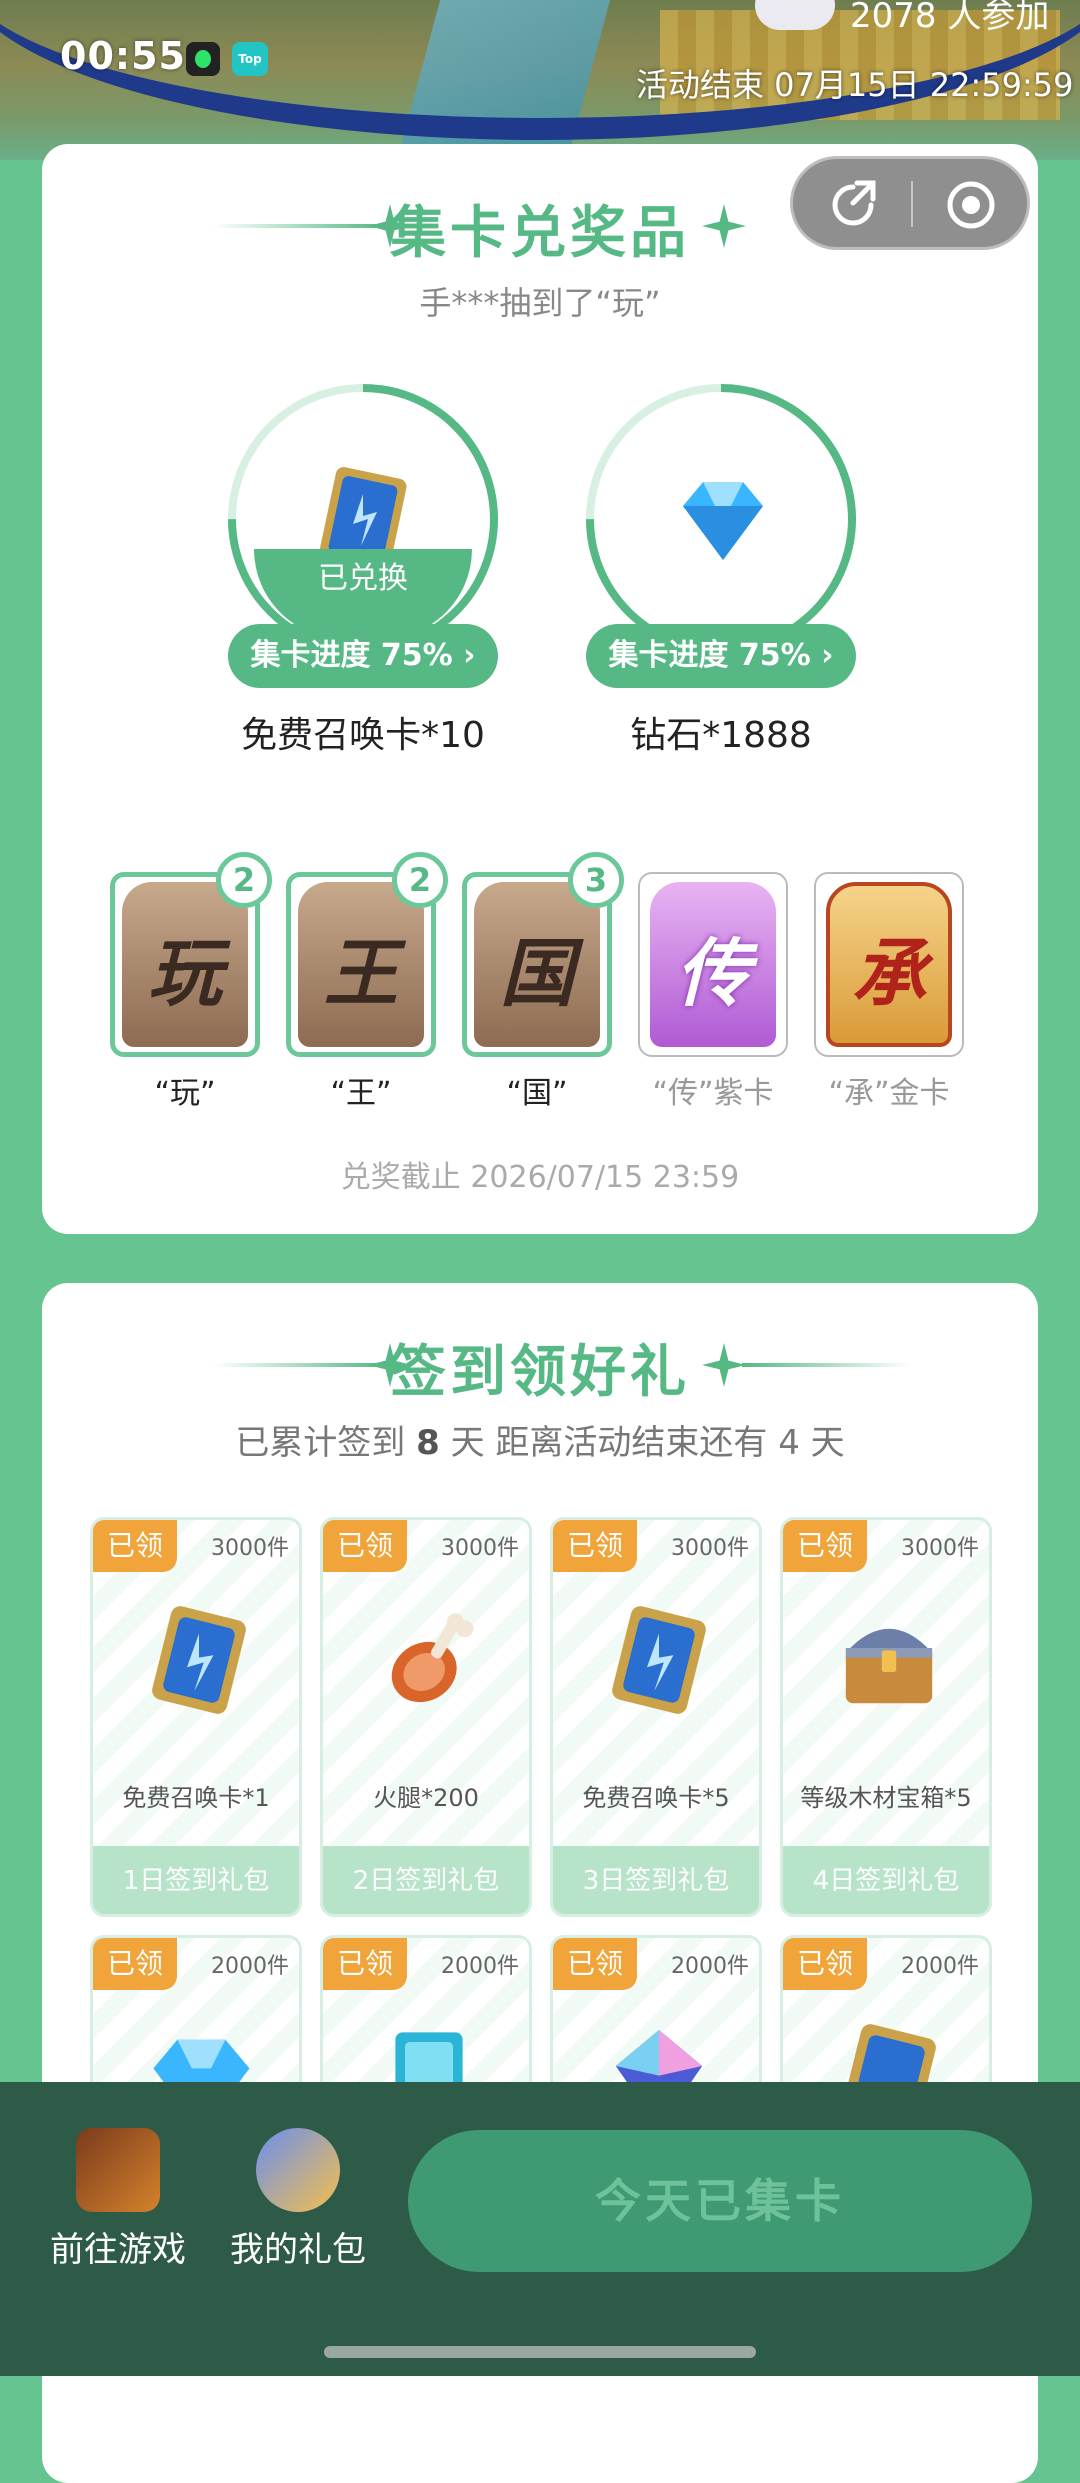 The image size is (1080, 2483). Describe the element at coordinates (250, 59) in the screenshot. I see `top-app-icon: Top` at that location.